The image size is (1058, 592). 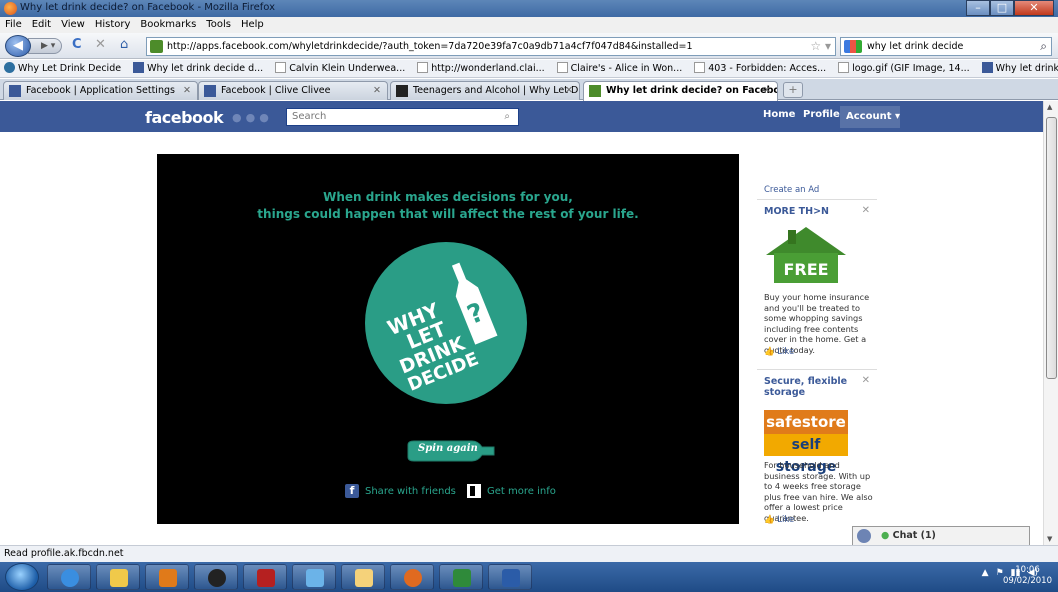 I want to click on taskbar-firefox, so click(x=412, y=577).